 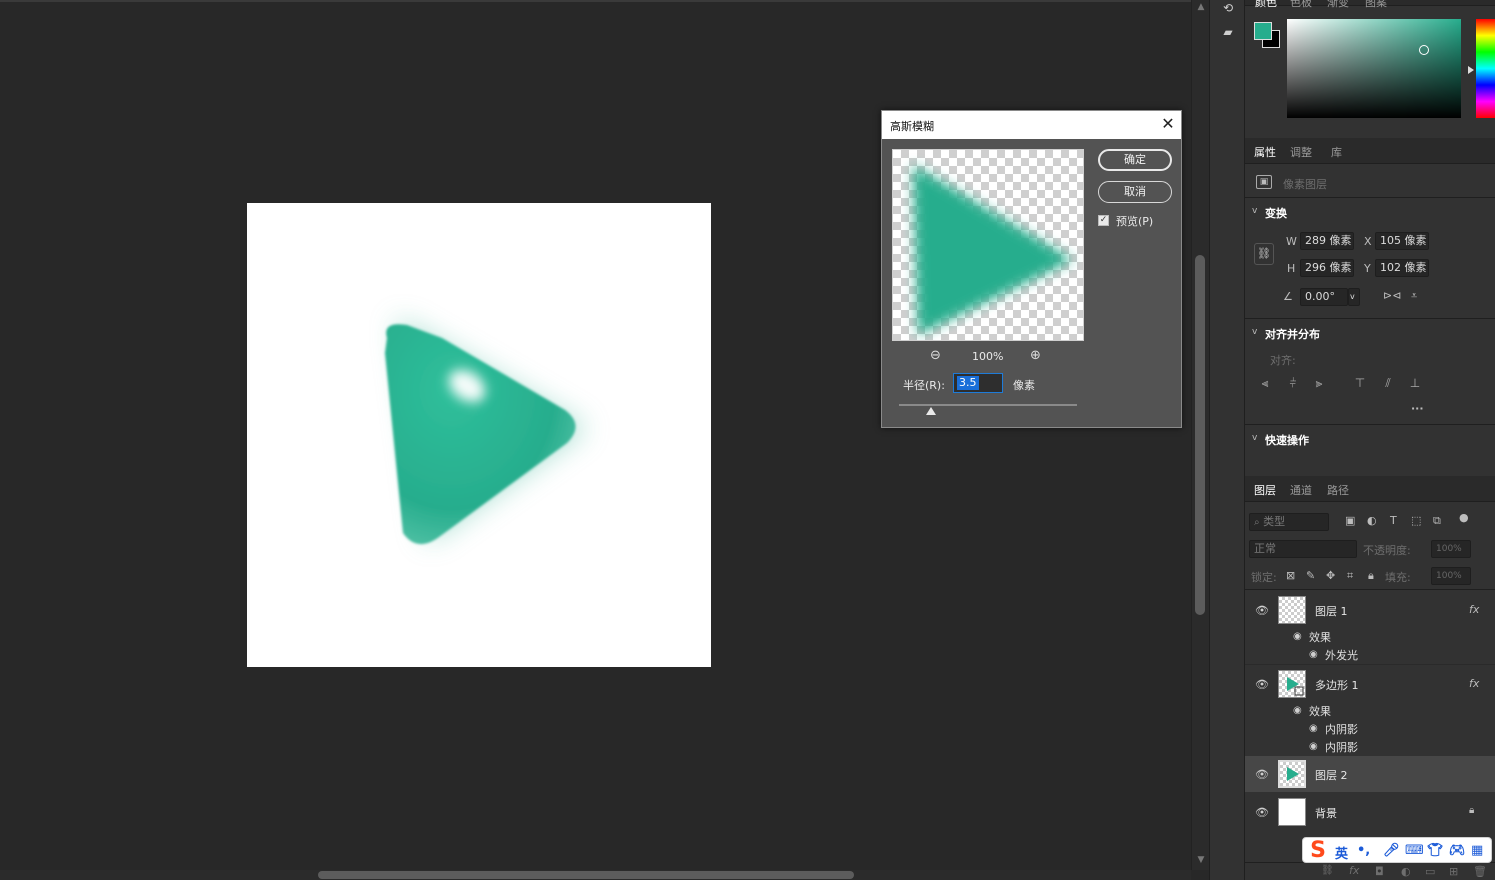 What do you see at coordinates (1417, 408) in the screenshot?
I see `more-options-icon: ···` at bounding box center [1417, 408].